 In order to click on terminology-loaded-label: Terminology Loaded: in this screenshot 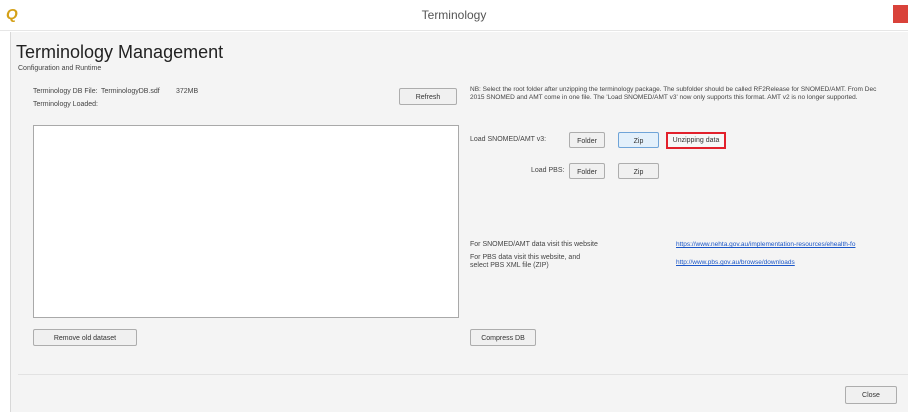, I will do `click(65, 104)`.